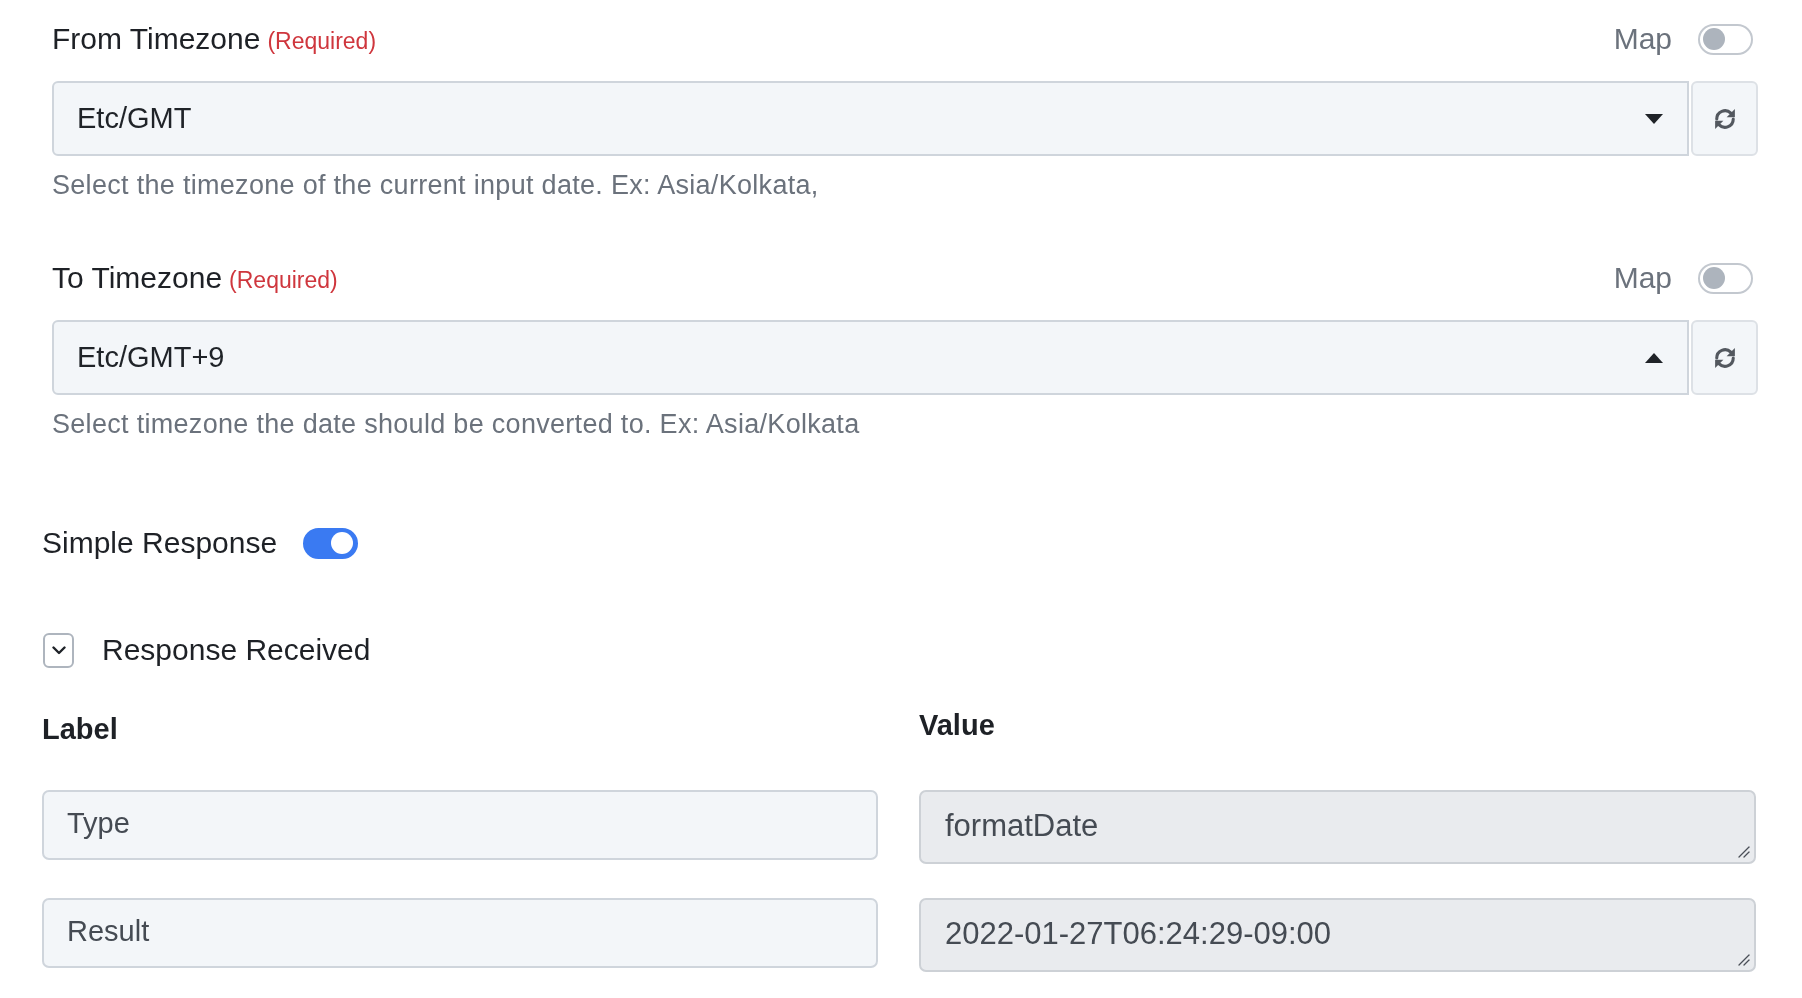 This screenshot has height=998, width=1802. Describe the element at coordinates (870, 357) in the screenshot. I see `timezone-select: Etc/GMT+9` at that location.